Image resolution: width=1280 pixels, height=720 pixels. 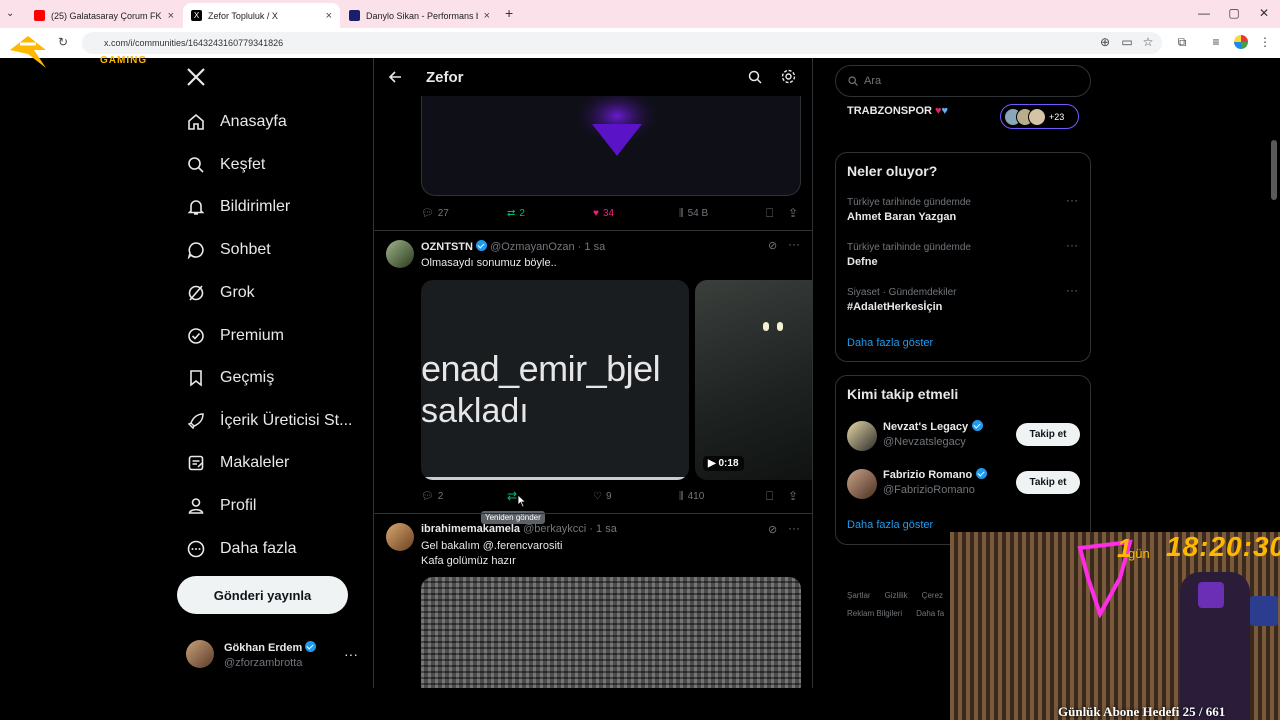 I want to click on close-window-button: ✕, so click(x=1264, y=13).